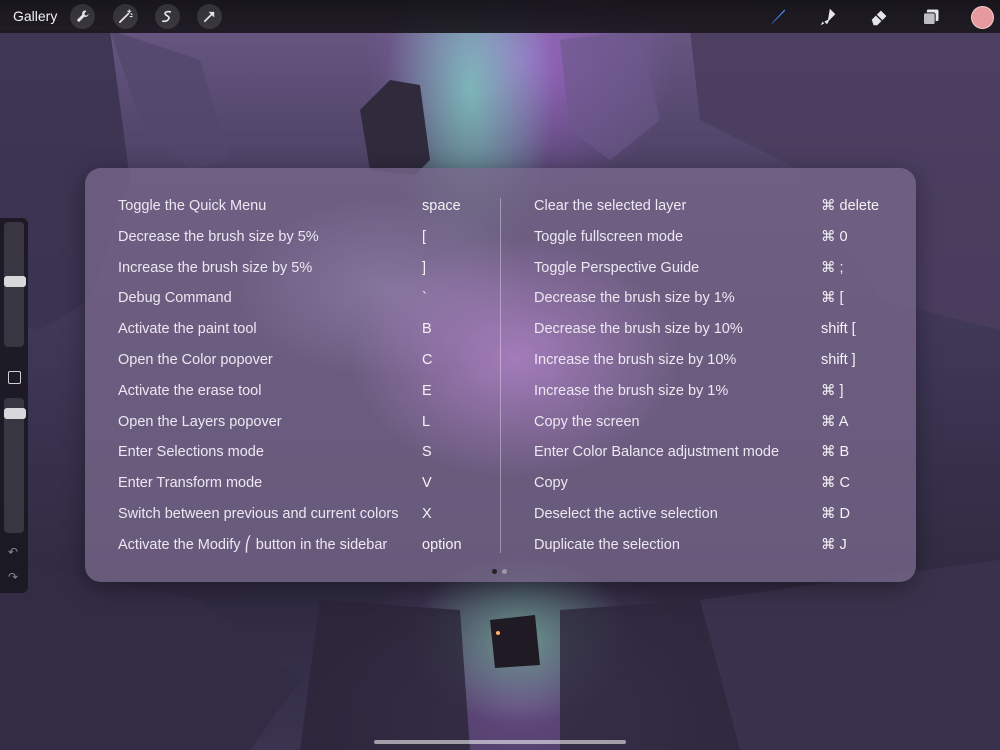 This screenshot has width=1000, height=750. What do you see at coordinates (424, 236) in the screenshot?
I see `shortcut-key: [` at bounding box center [424, 236].